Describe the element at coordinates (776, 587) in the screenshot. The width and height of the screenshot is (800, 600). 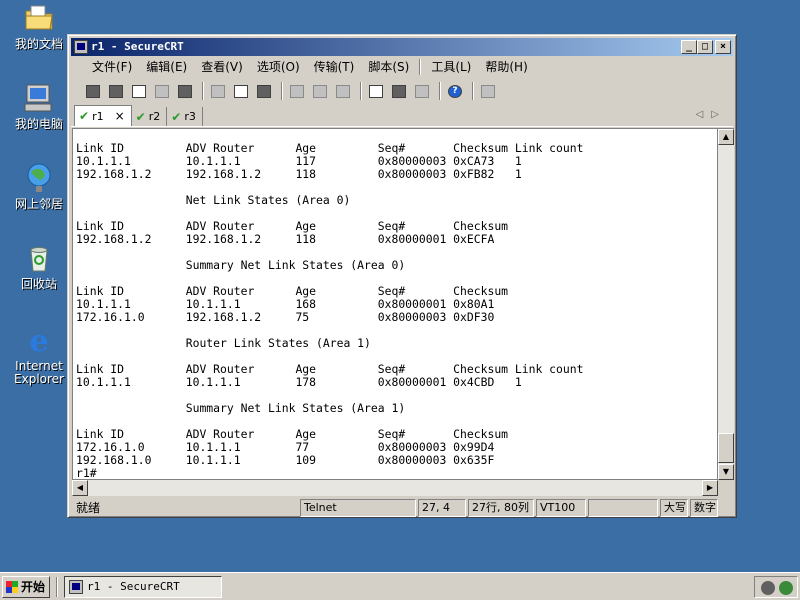
I see `system-tray` at that location.